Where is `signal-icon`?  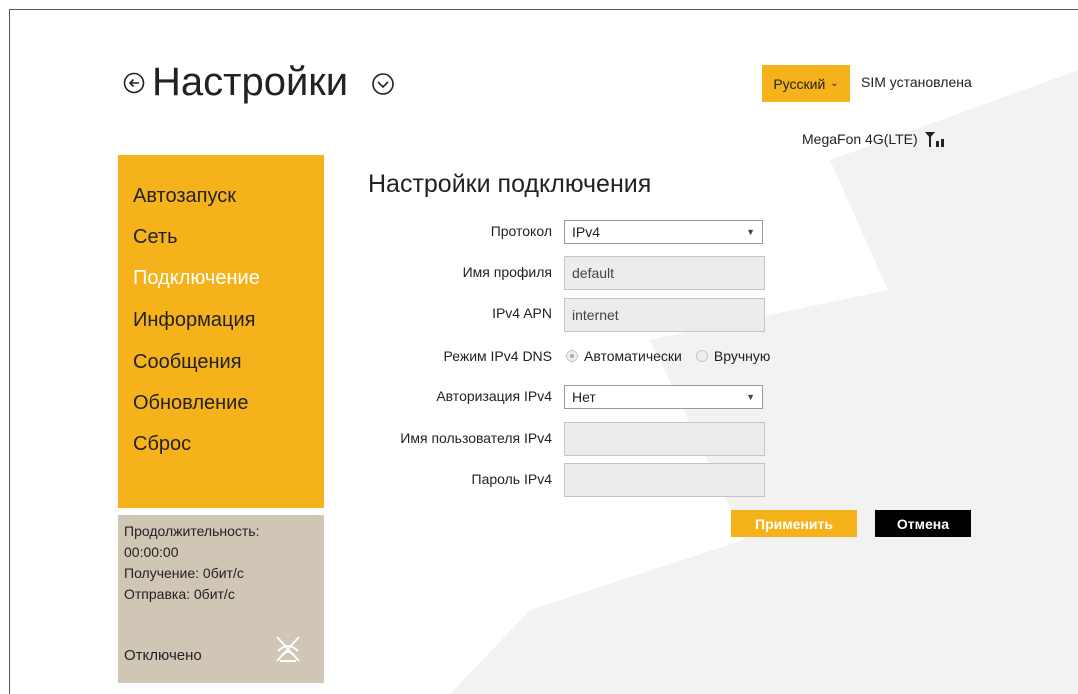
signal-icon is located at coordinates (934, 139).